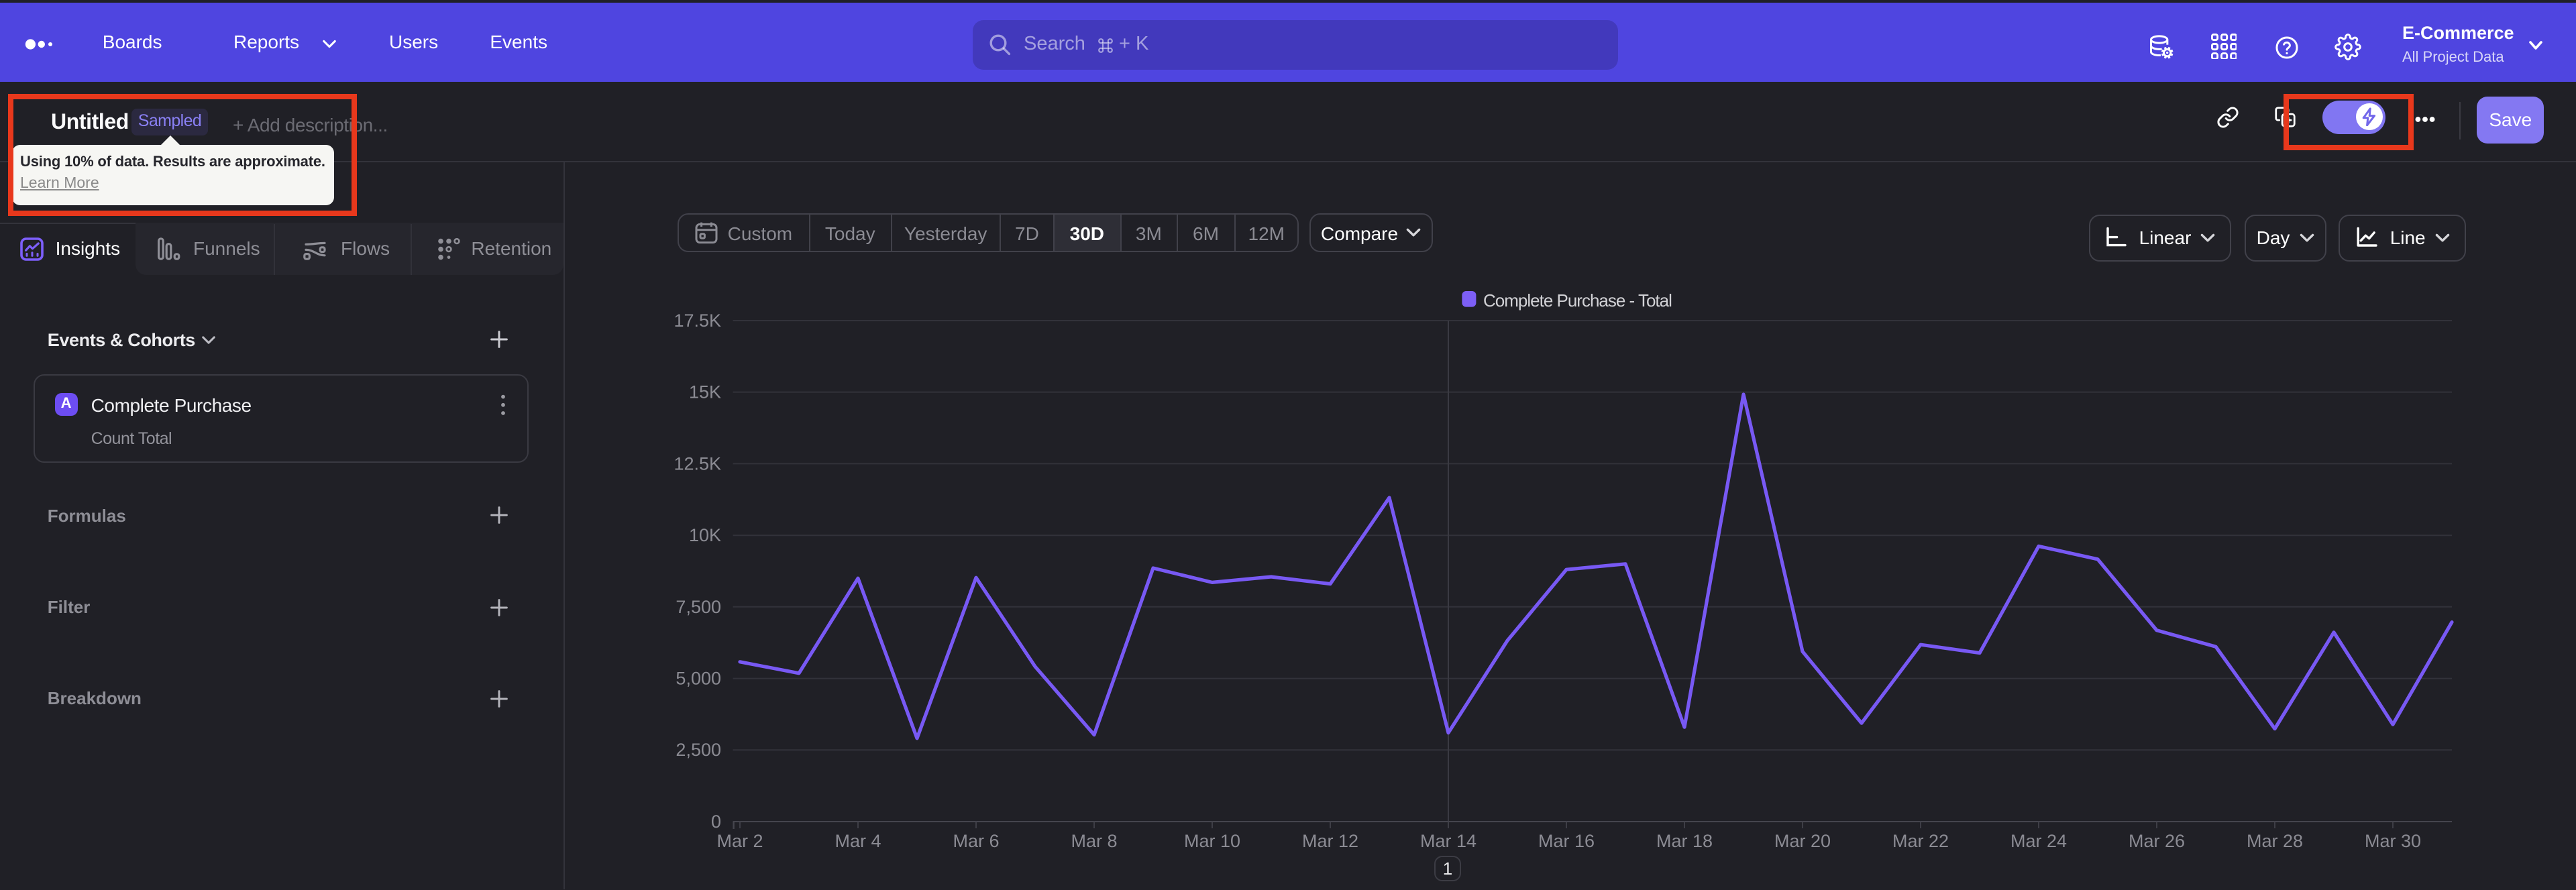  What do you see at coordinates (2157, 841) in the screenshot?
I see `svg-text: Mar 26` at bounding box center [2157, 841].